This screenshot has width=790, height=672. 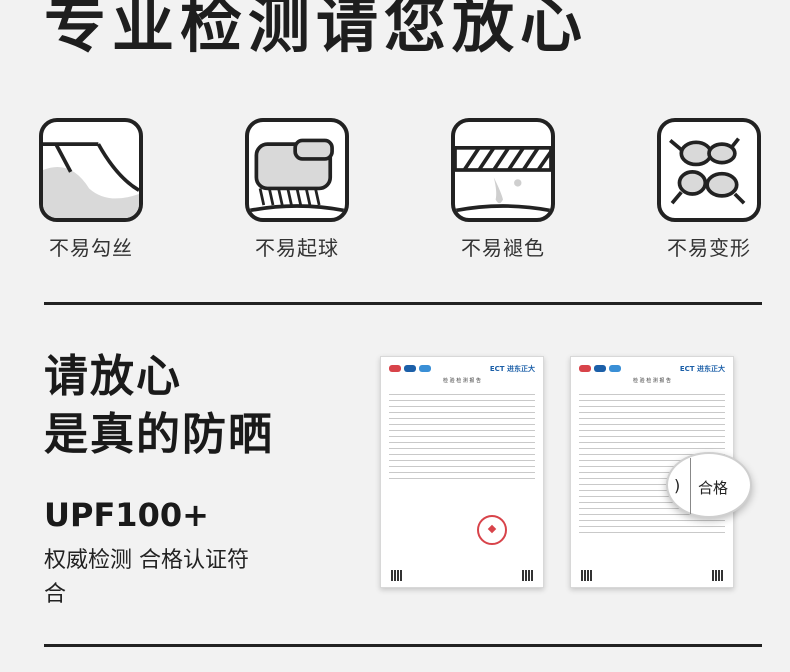 What do you see at coordinates (709, 248) in the screenshot?
I see `feature-label: 不易变形` at bounding box center [709, 248].